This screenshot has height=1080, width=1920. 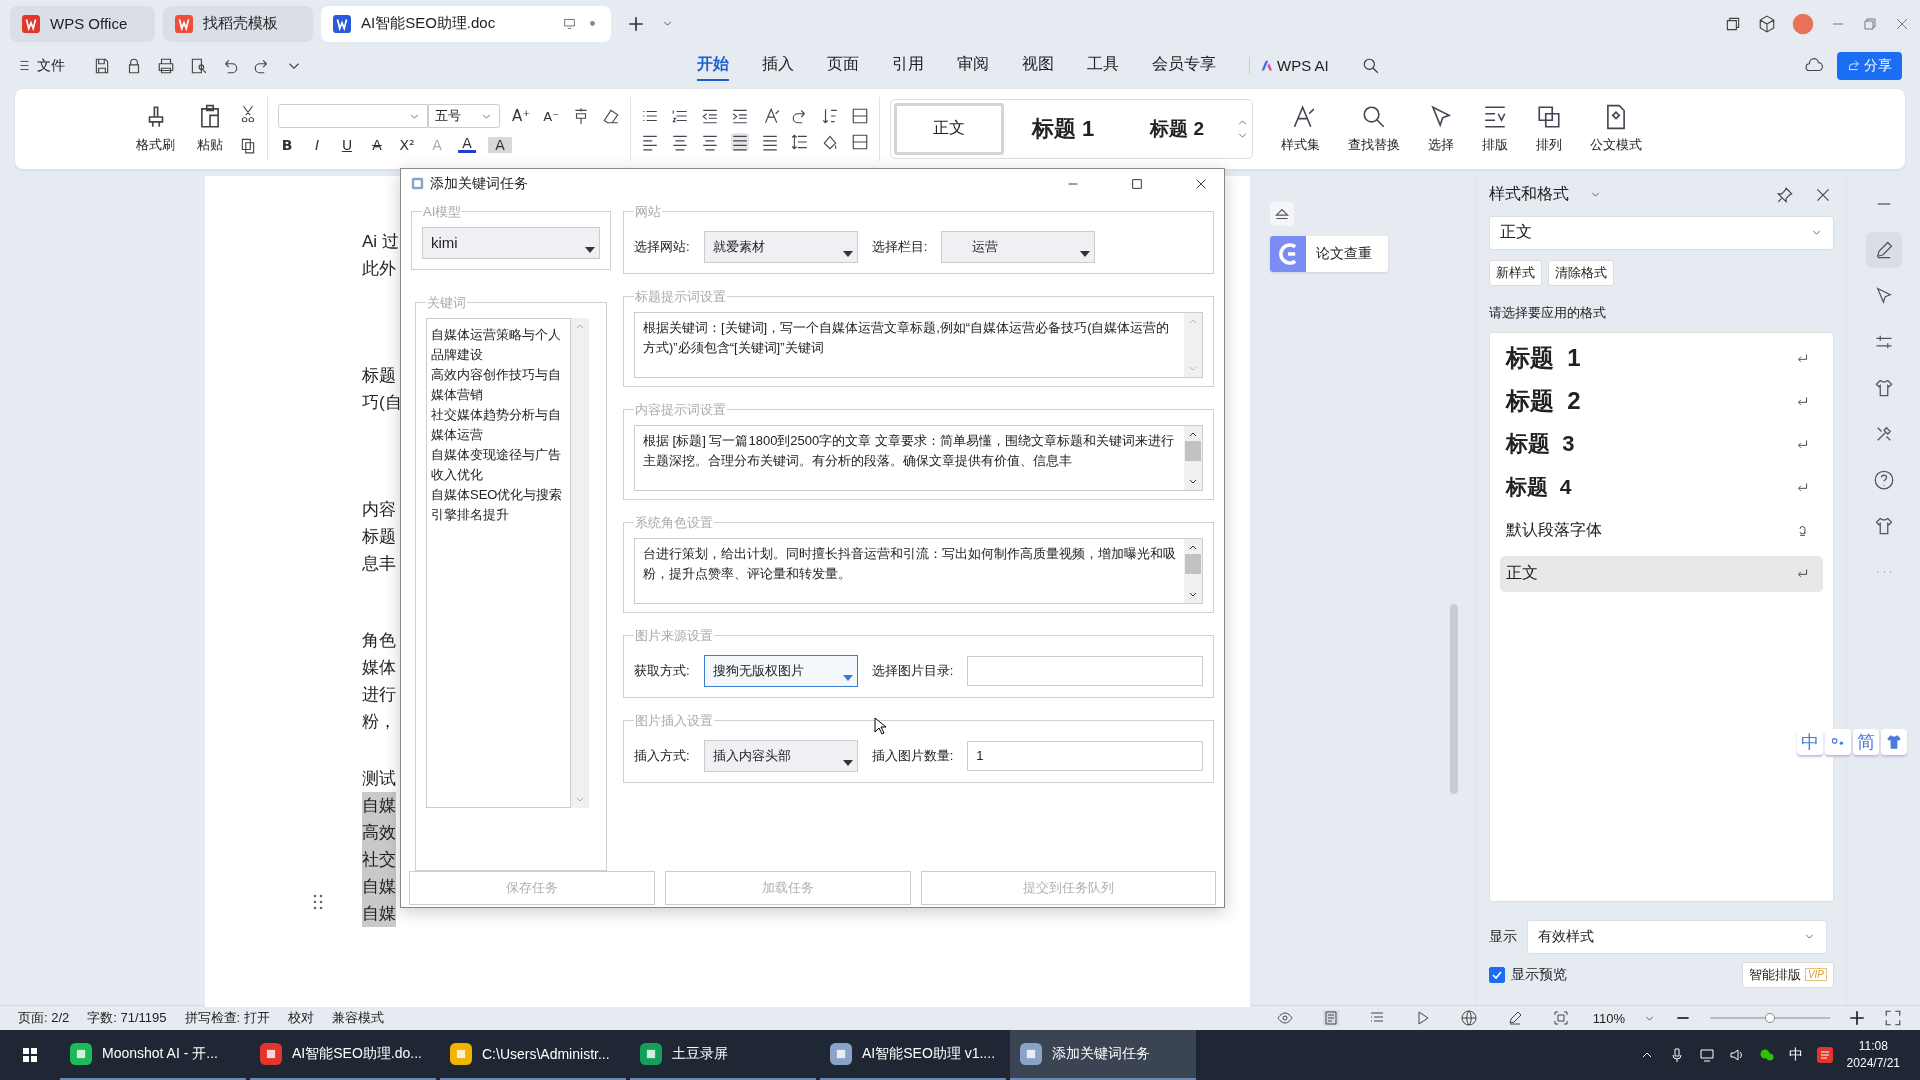 What do you see at coordinates (1766, 1055) in the screenshot?
I see `chat-icon` at bounding box center [1766, 1055].